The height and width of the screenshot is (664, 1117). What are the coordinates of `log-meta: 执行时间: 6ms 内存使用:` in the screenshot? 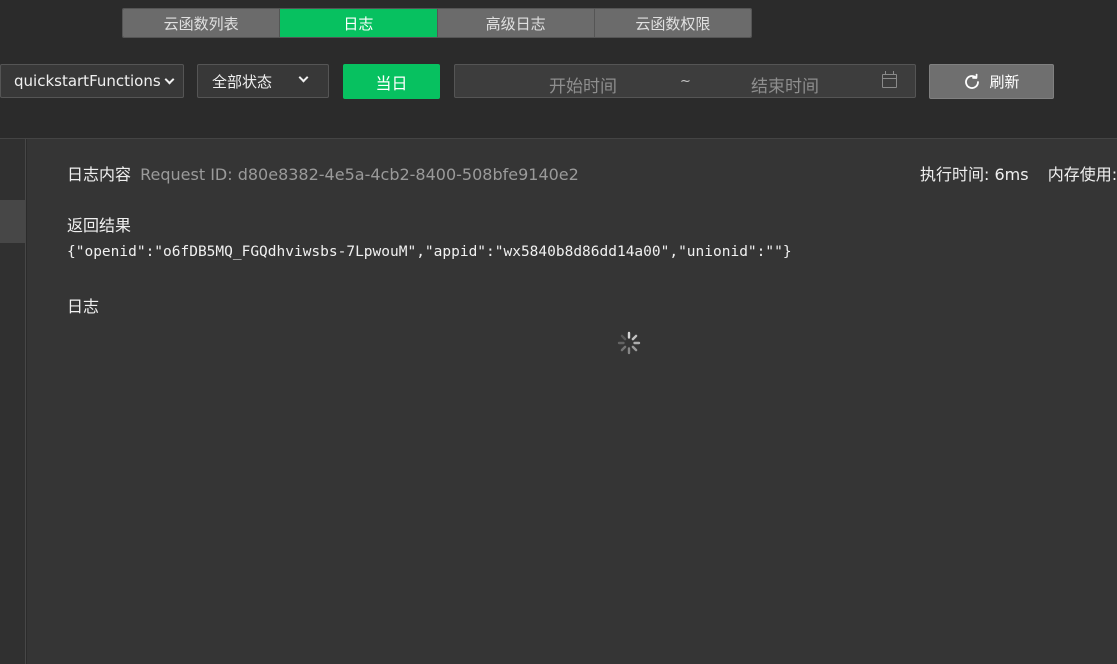 It's located at (1018, 173).